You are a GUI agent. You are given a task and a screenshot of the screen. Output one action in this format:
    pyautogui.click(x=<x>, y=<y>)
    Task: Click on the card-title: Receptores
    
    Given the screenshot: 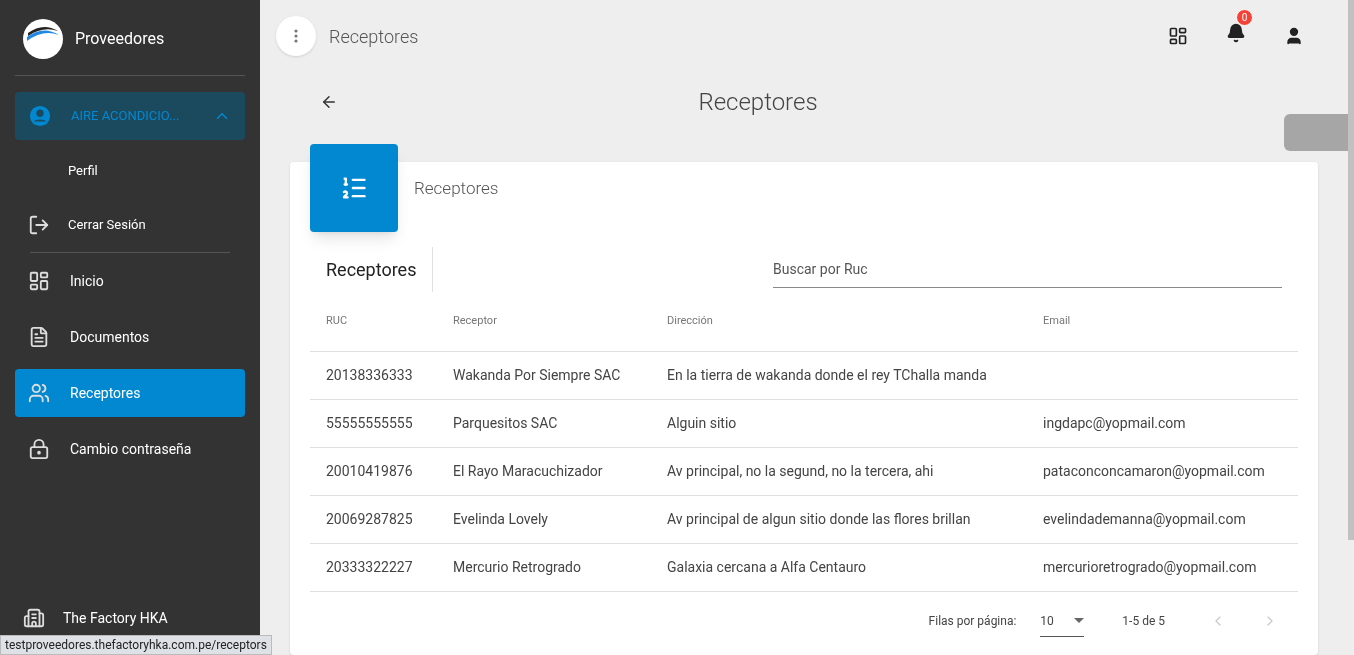 What is the action you would take?
    pyautogui.click(x=456, y=188)
    